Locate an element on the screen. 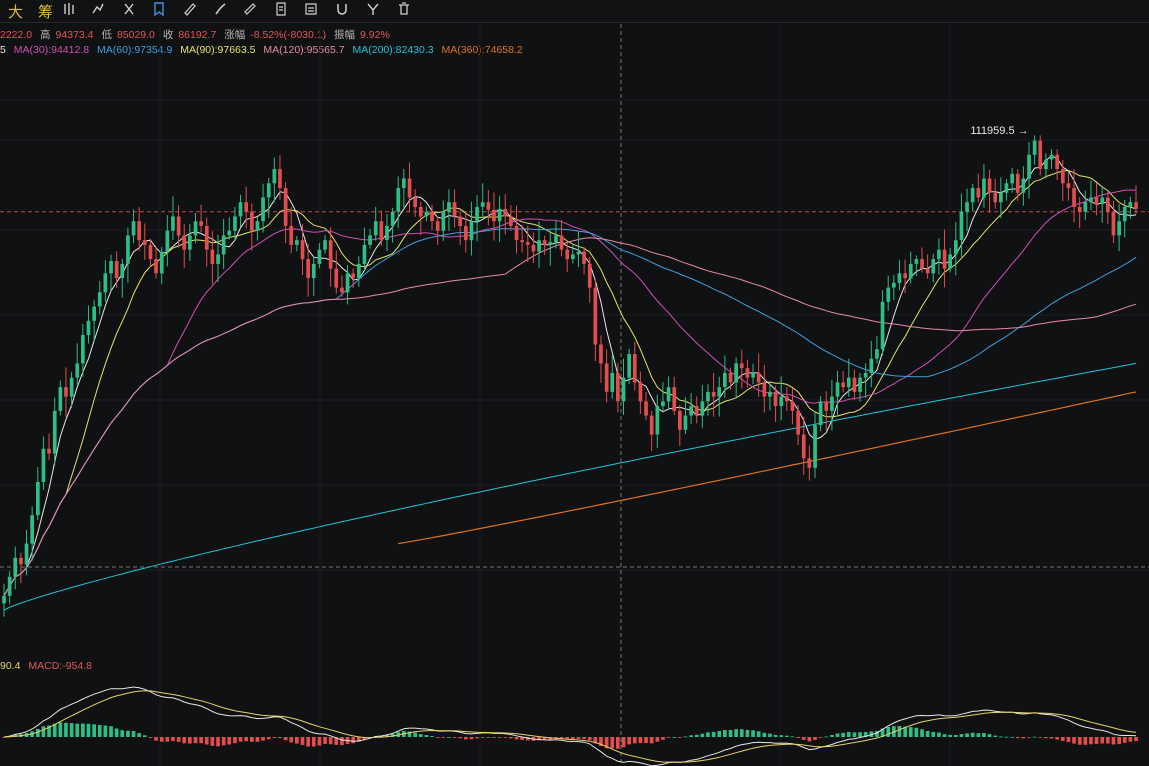  trash-icon is located at coordinates (404, 10).